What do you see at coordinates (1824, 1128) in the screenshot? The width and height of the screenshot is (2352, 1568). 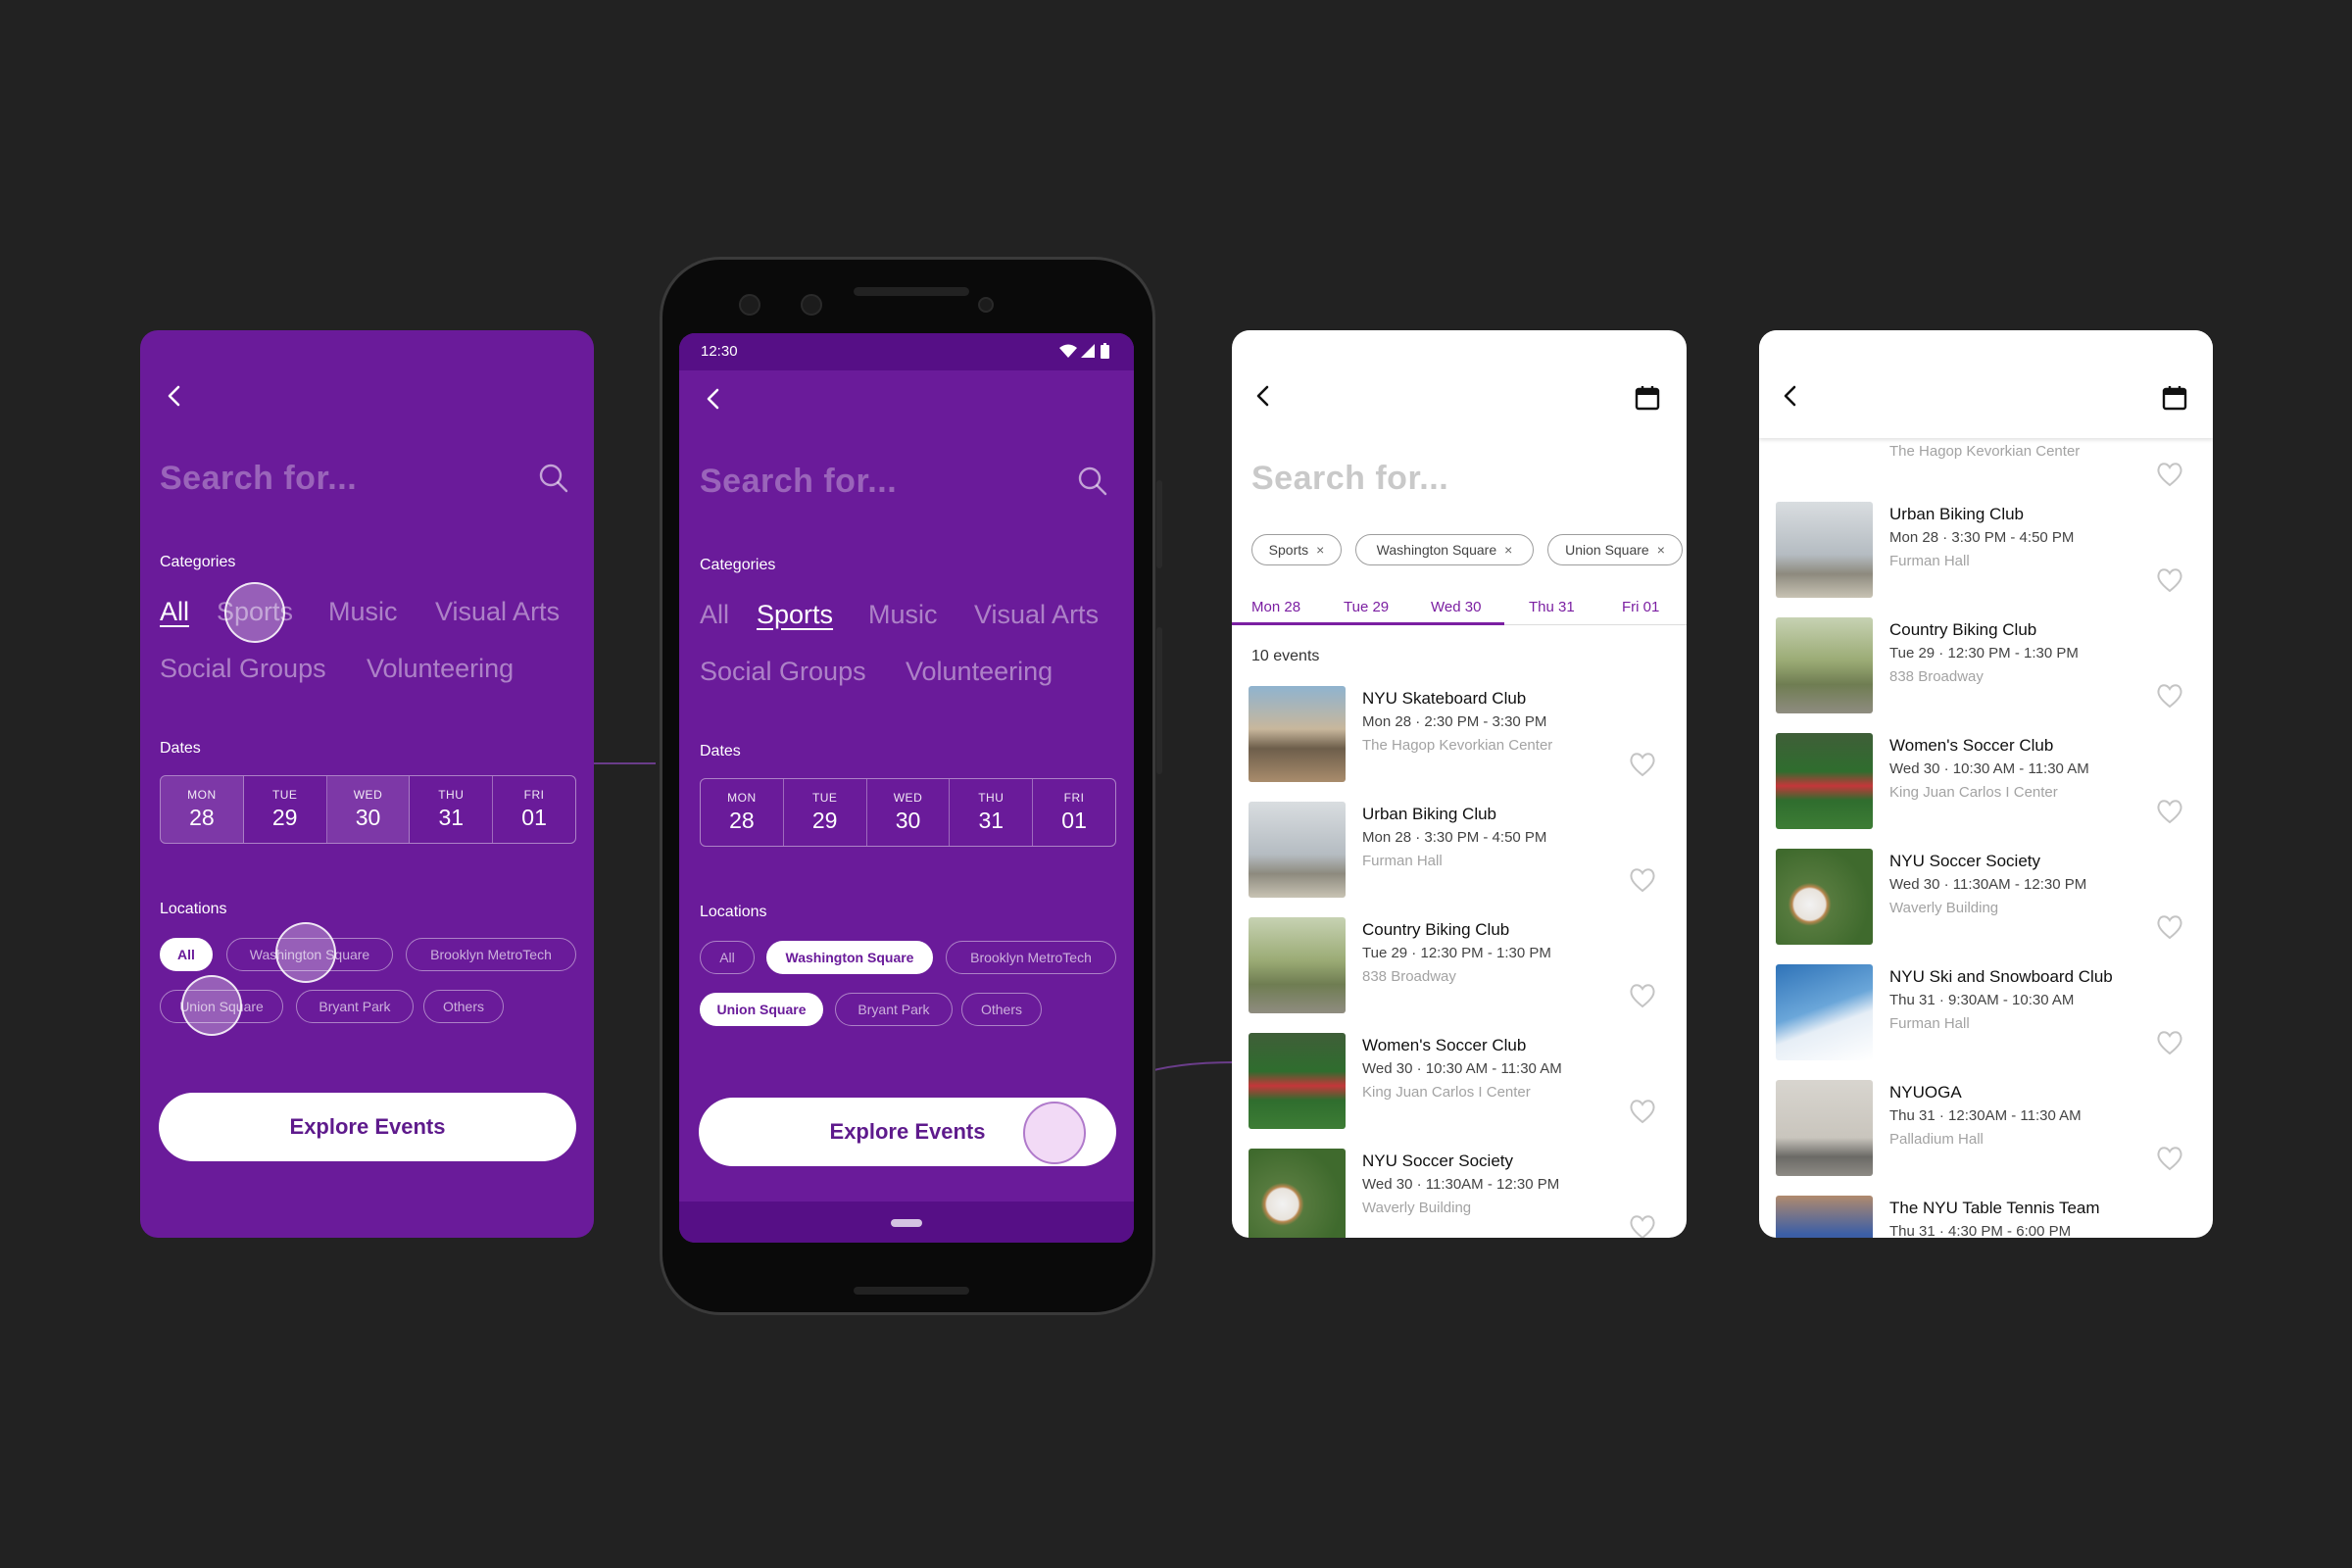 I see `event-thumbnail-yoga` at bounding box center [1824, 1128].